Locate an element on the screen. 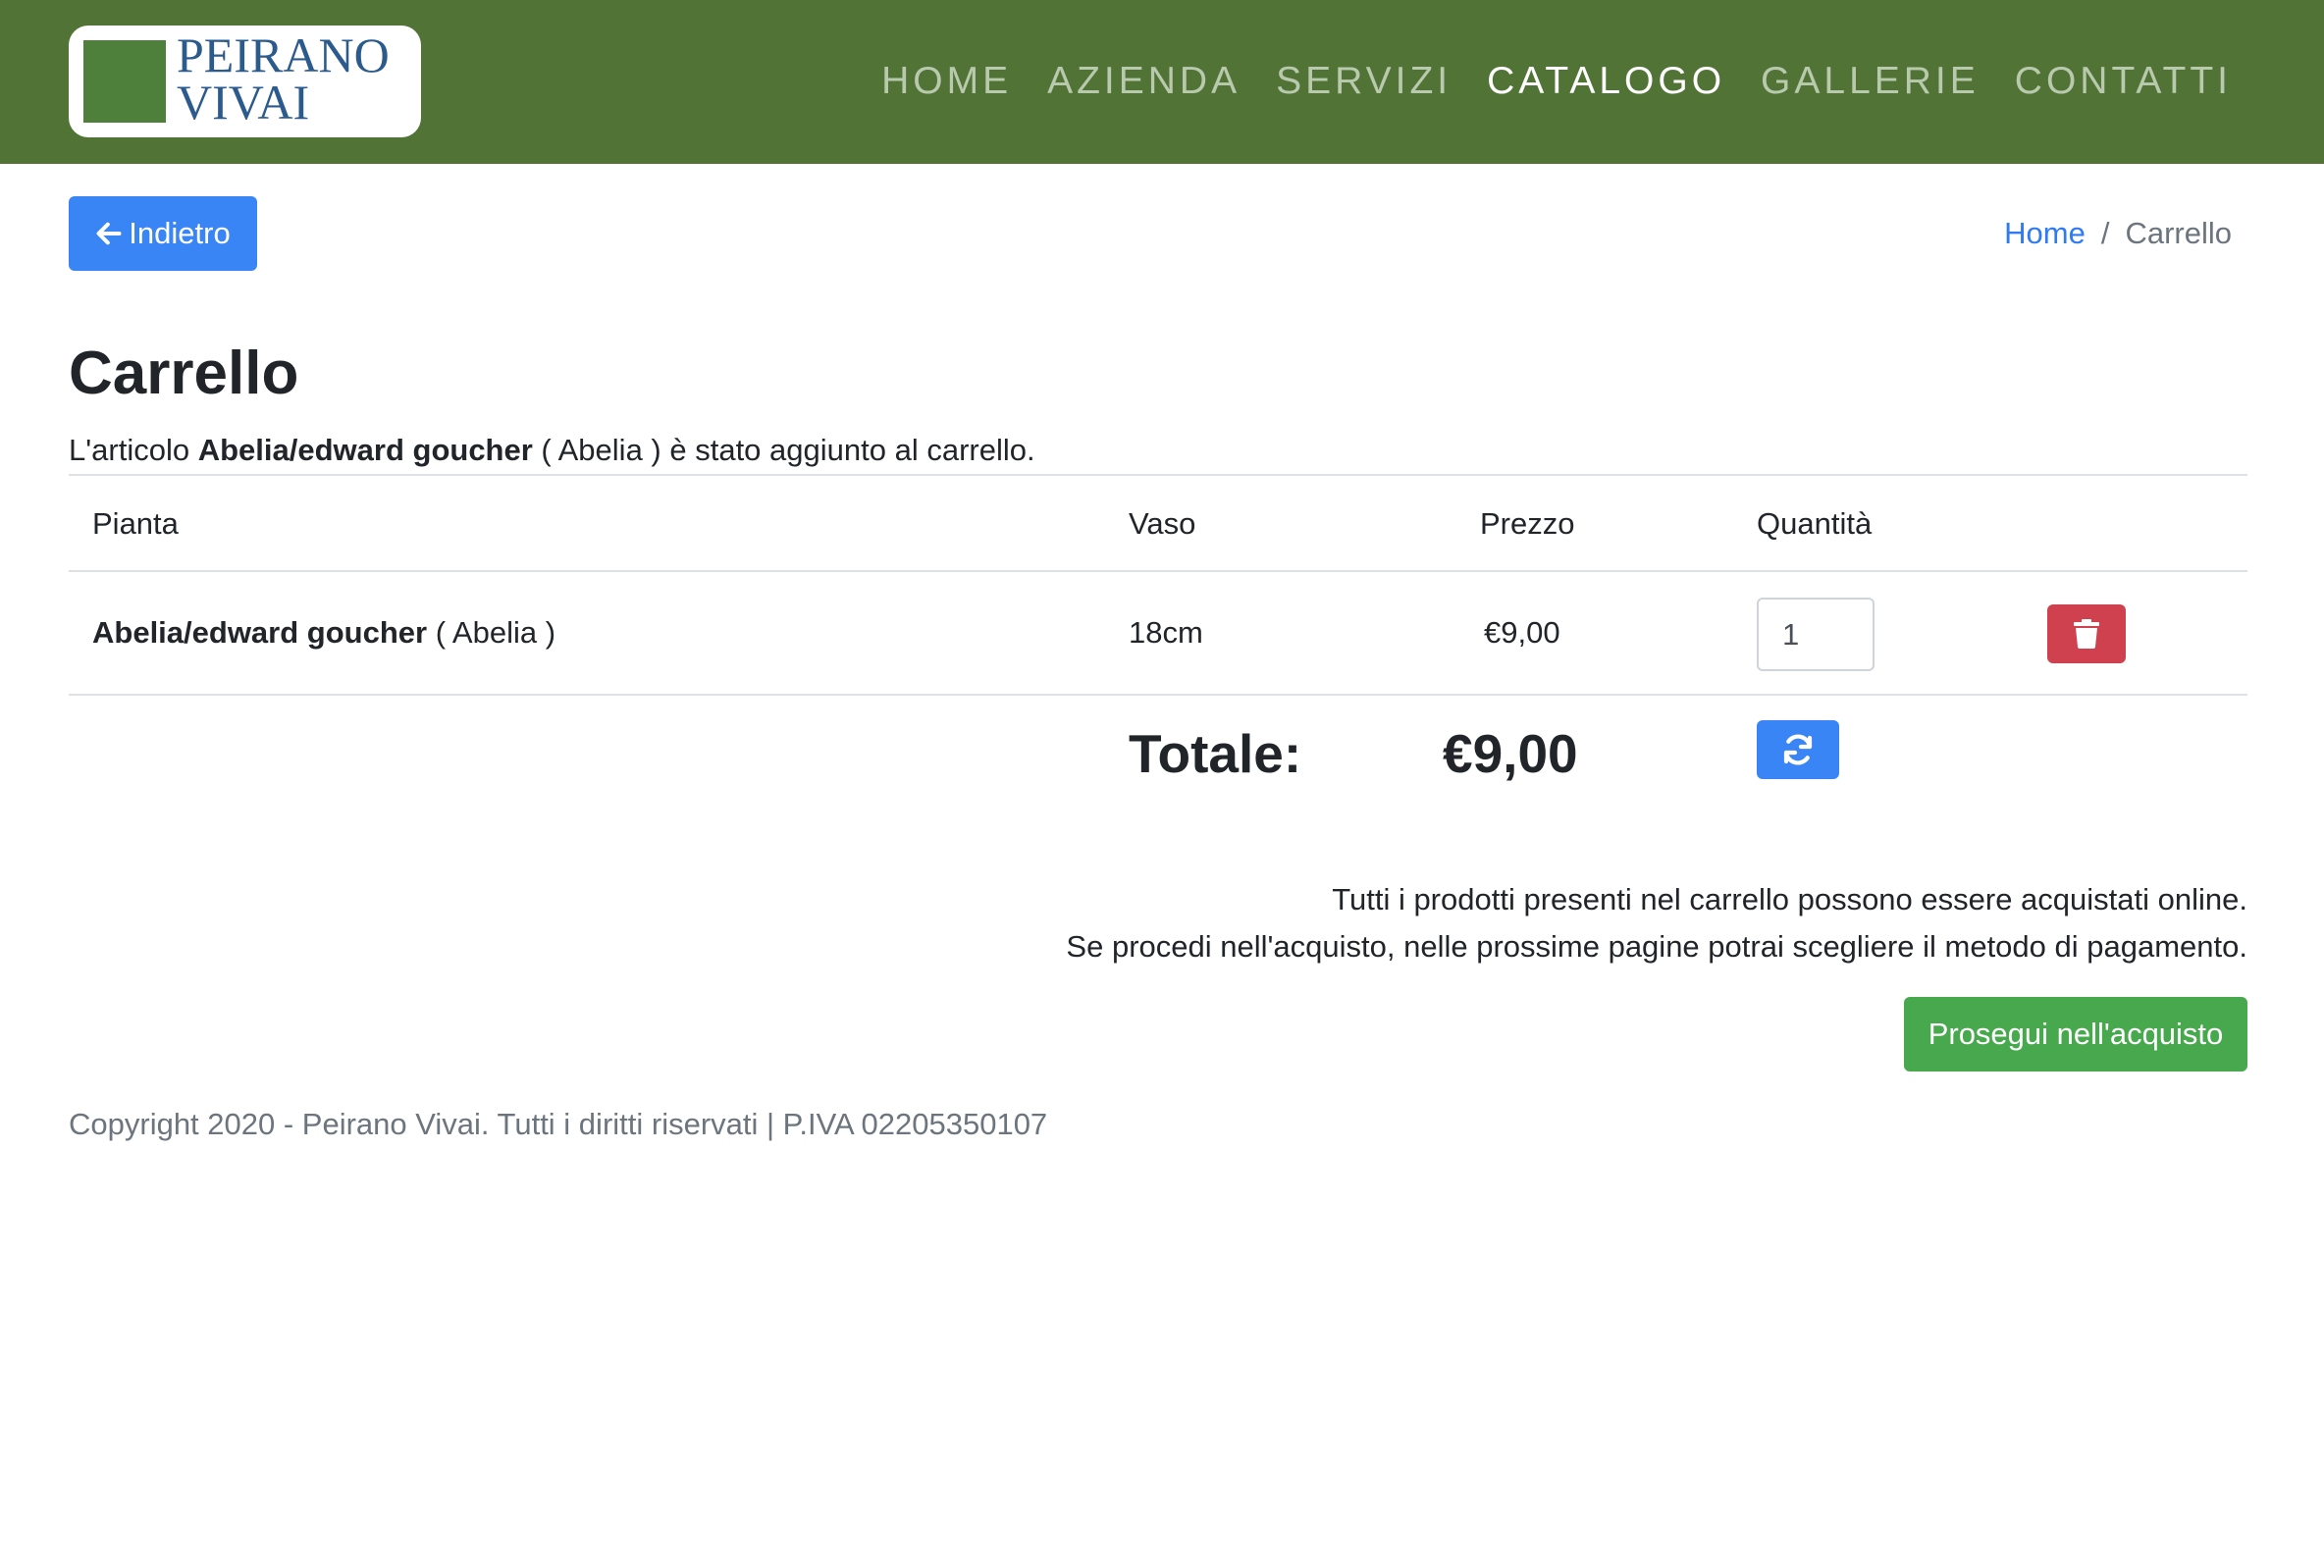 The height and width of the screenshot is (1568, 2324). column-header-plant: Pianta is located at coordinates (136, 523).